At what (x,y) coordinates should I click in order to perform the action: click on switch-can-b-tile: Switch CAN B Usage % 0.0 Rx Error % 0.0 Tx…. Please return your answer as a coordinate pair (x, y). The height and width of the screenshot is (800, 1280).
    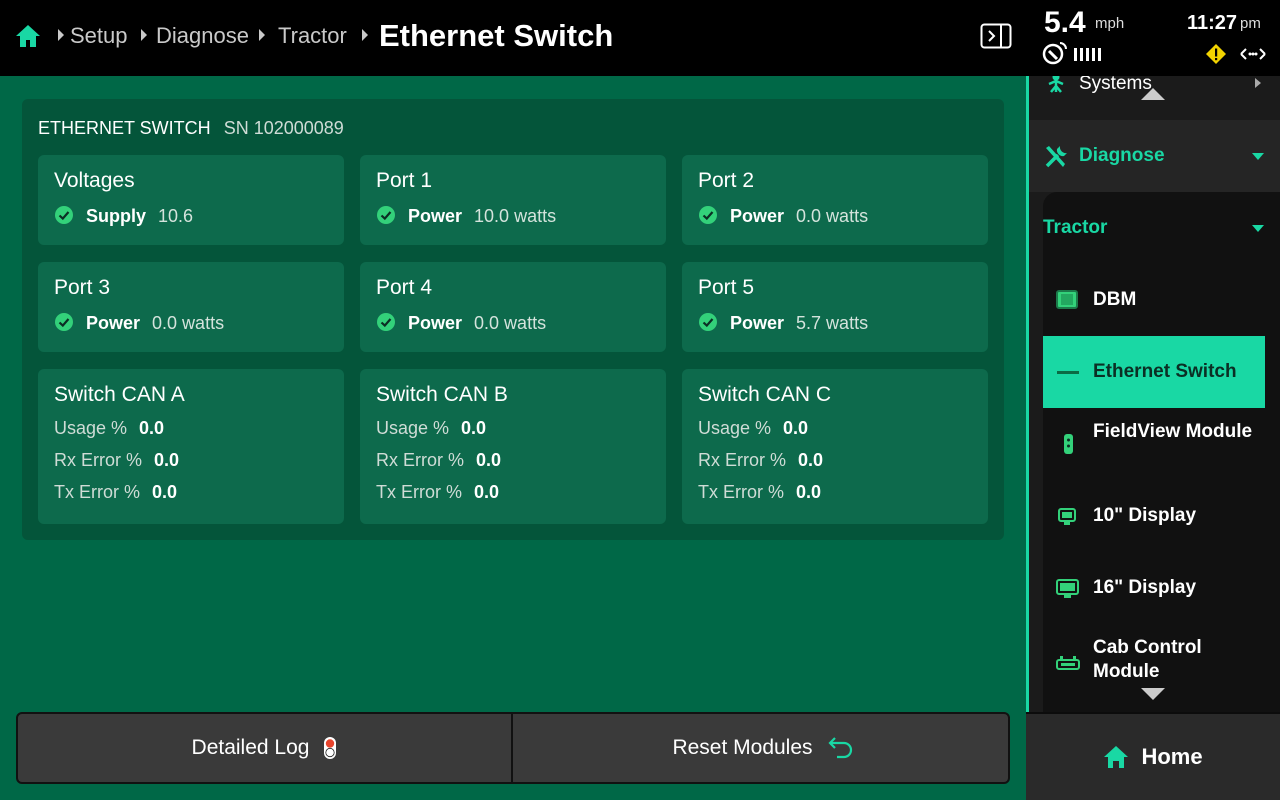
    Looking at the image, I should click on (513, 446).